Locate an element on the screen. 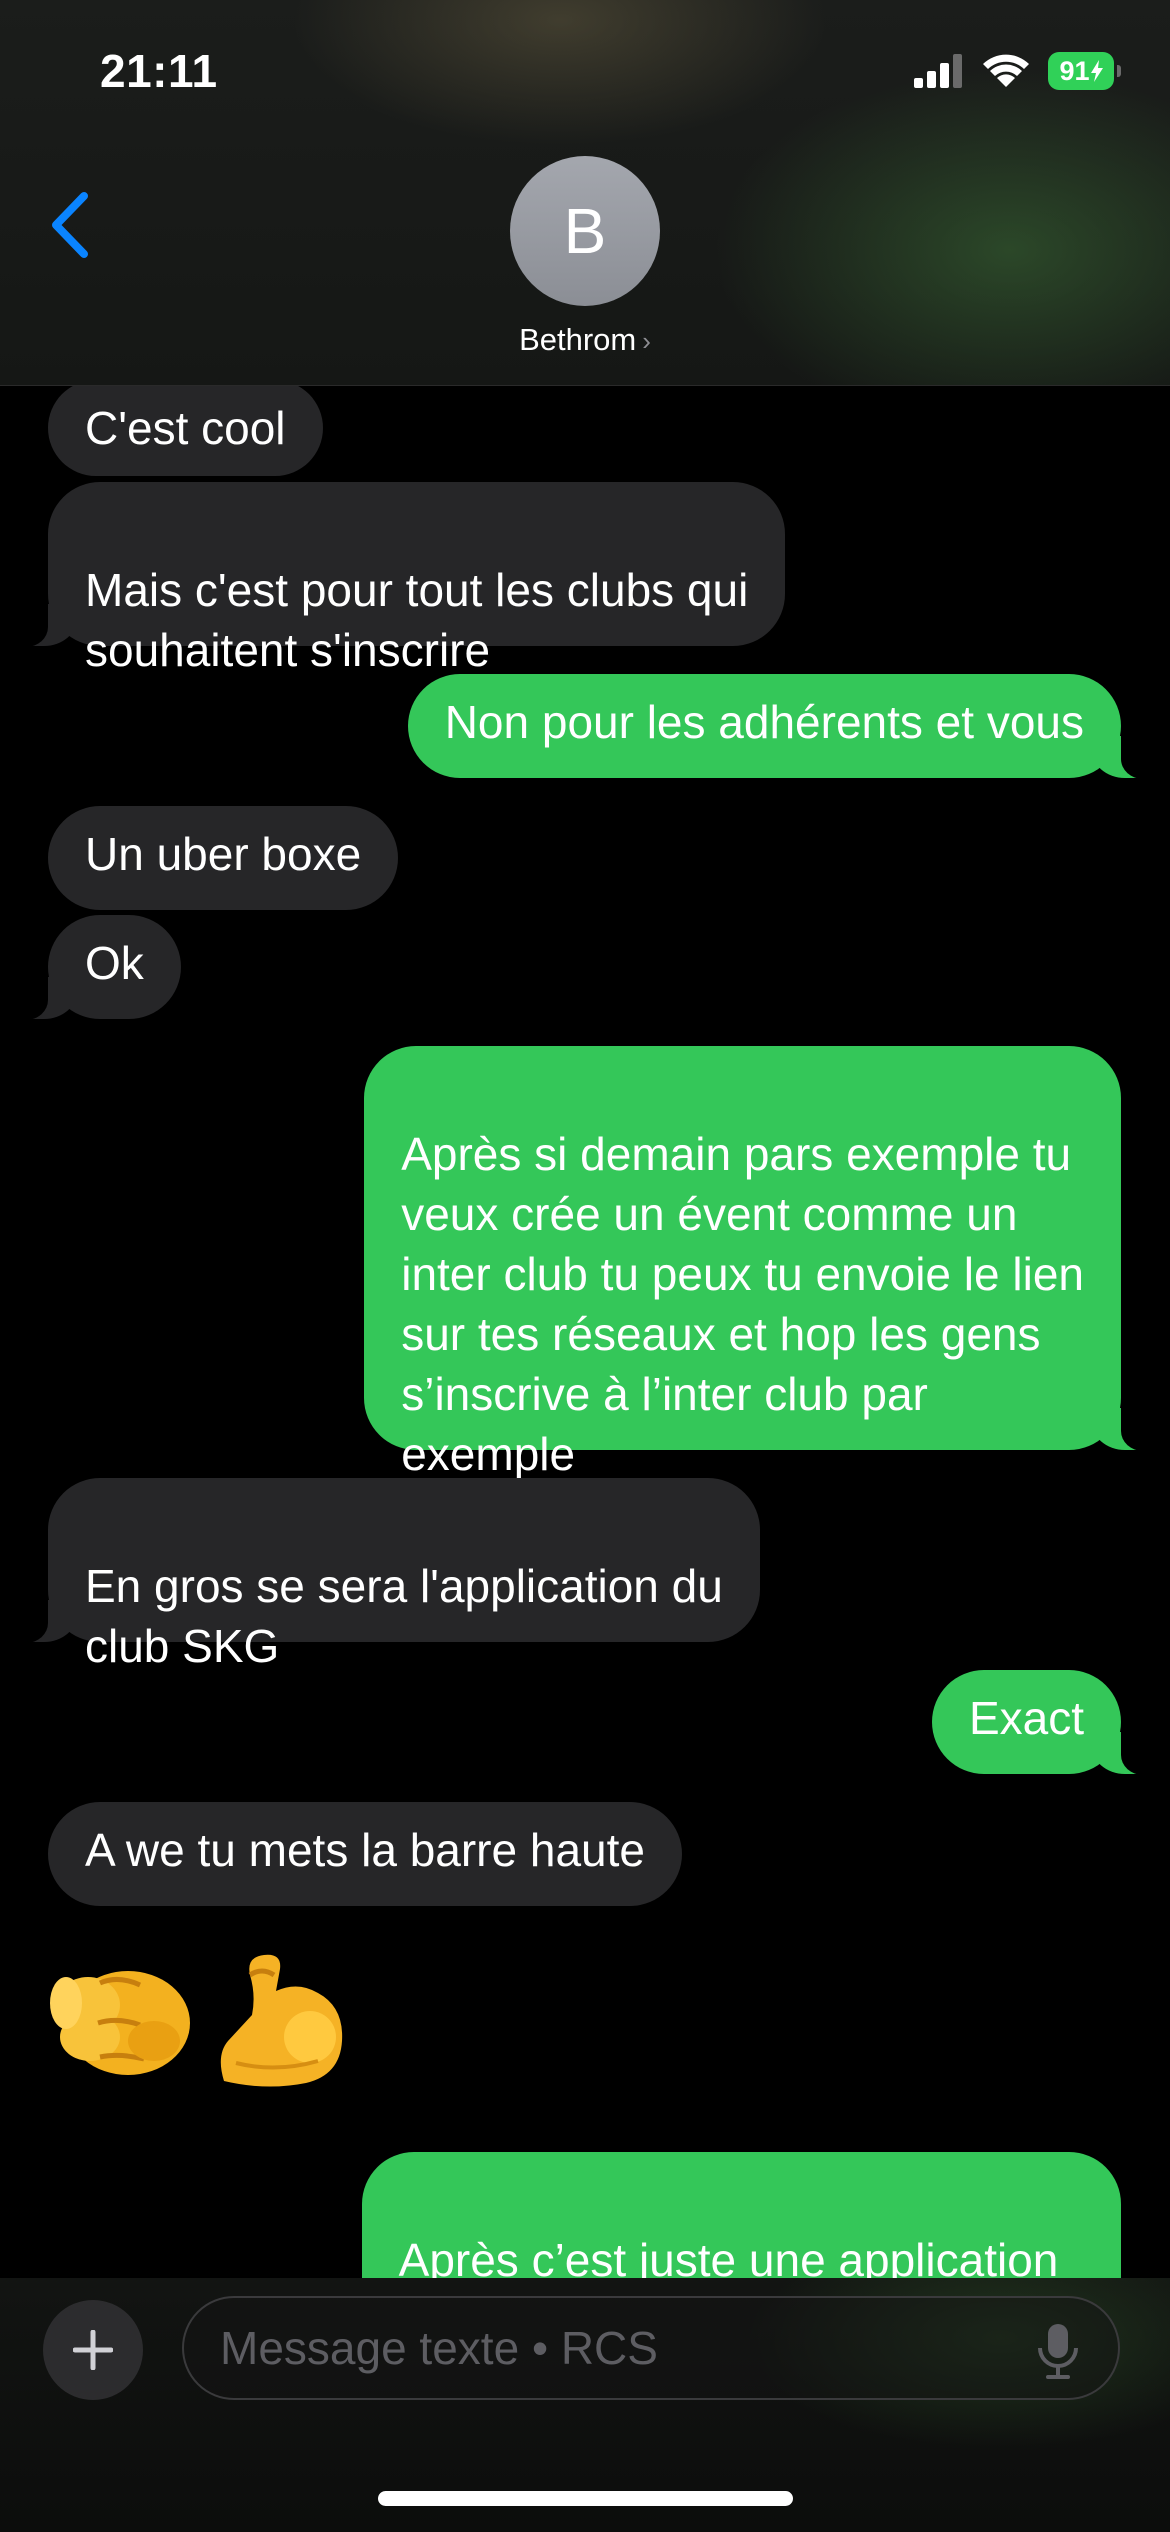 This screenshot has height=2532, width=1170. flexed-biceps-emoji is located at coordinates (281, 2020).